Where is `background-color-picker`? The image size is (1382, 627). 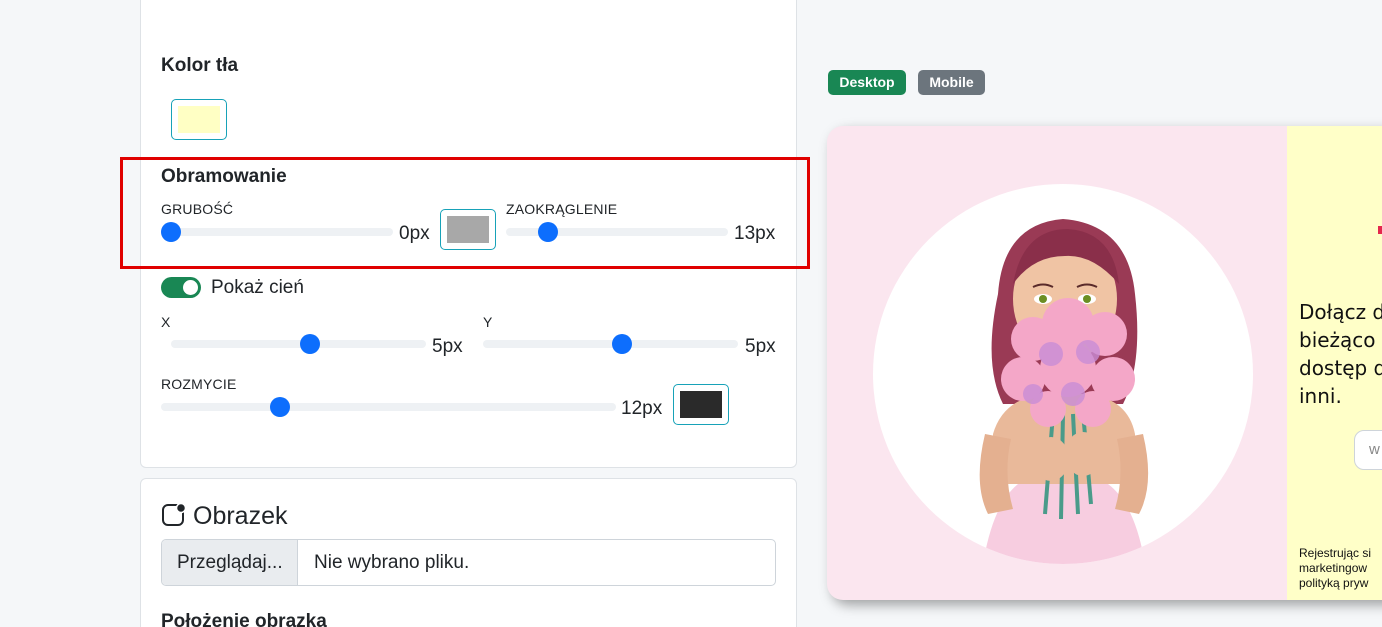 background-color-picker is located at coordinates (199, 119).